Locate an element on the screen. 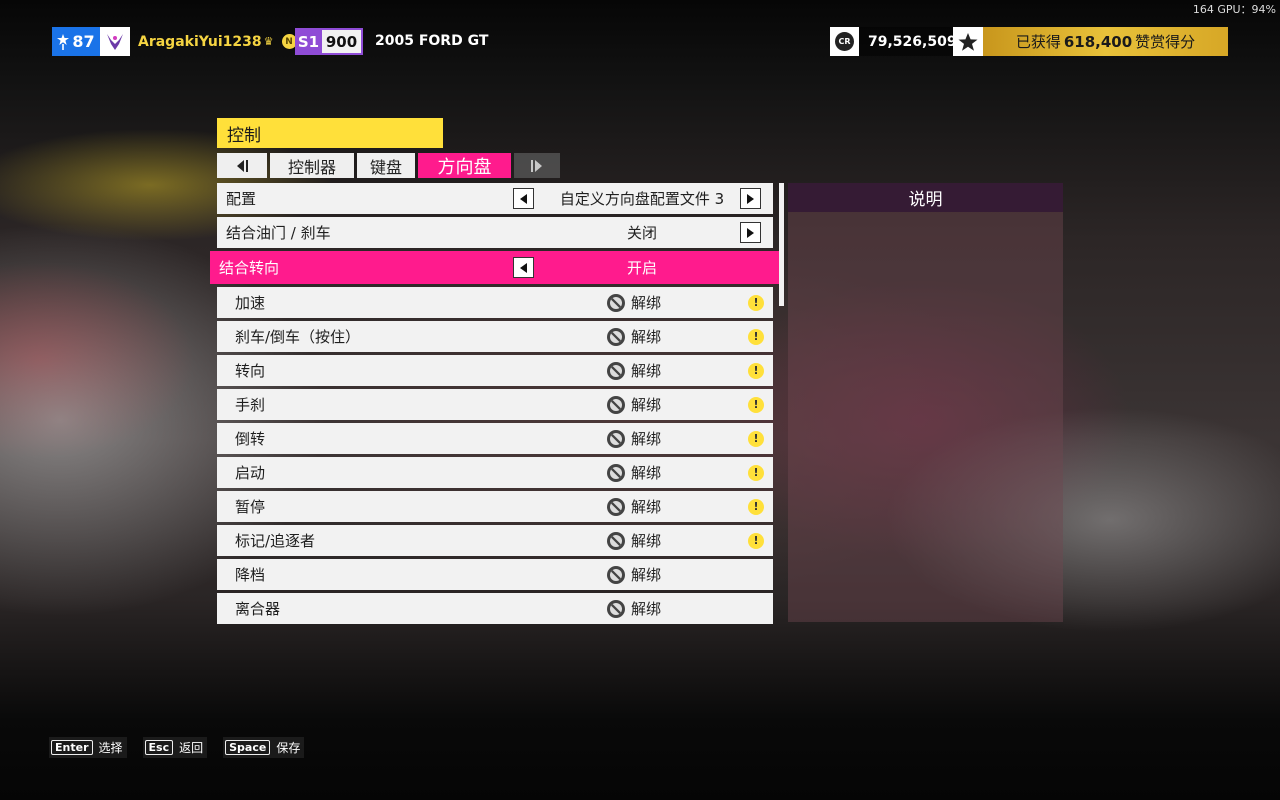 The width and height of the screenshot is (1280, 800). enter-key-icon: Enter is located at coordinates (72, 747).